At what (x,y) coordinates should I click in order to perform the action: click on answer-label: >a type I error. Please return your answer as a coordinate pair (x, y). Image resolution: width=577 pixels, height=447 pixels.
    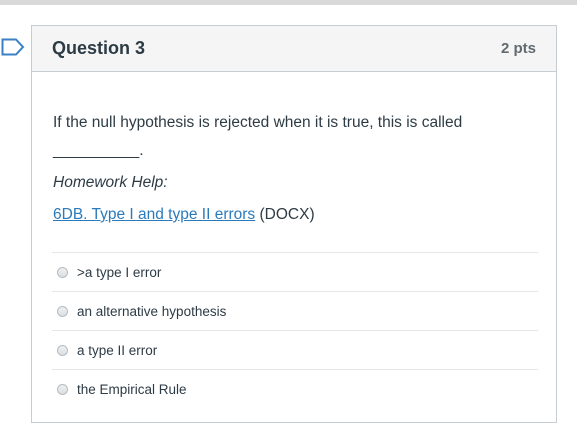
    Looking at the image, I should click on (119, 272).